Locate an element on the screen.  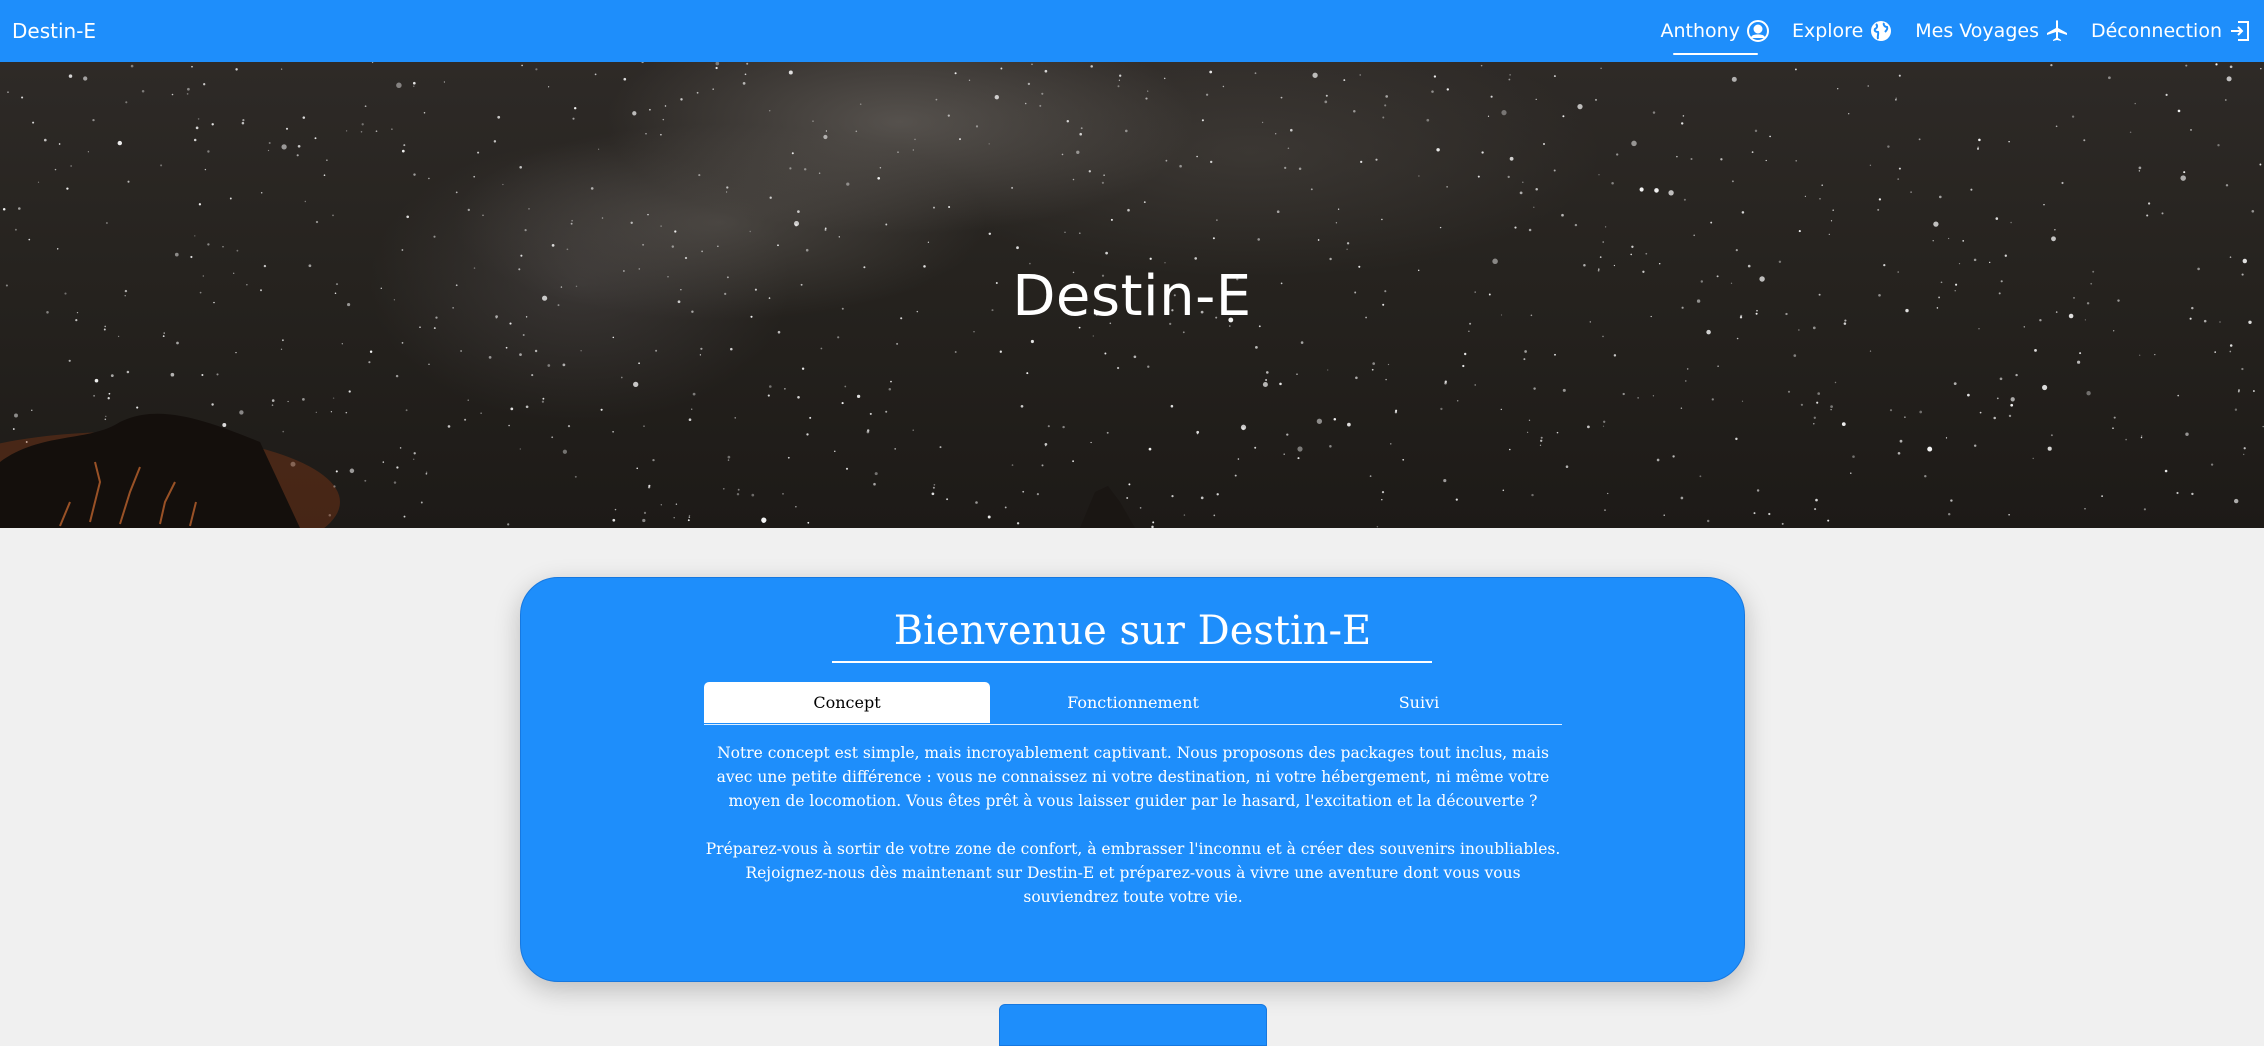
globe-icon is located at coordinates (1881, 31).